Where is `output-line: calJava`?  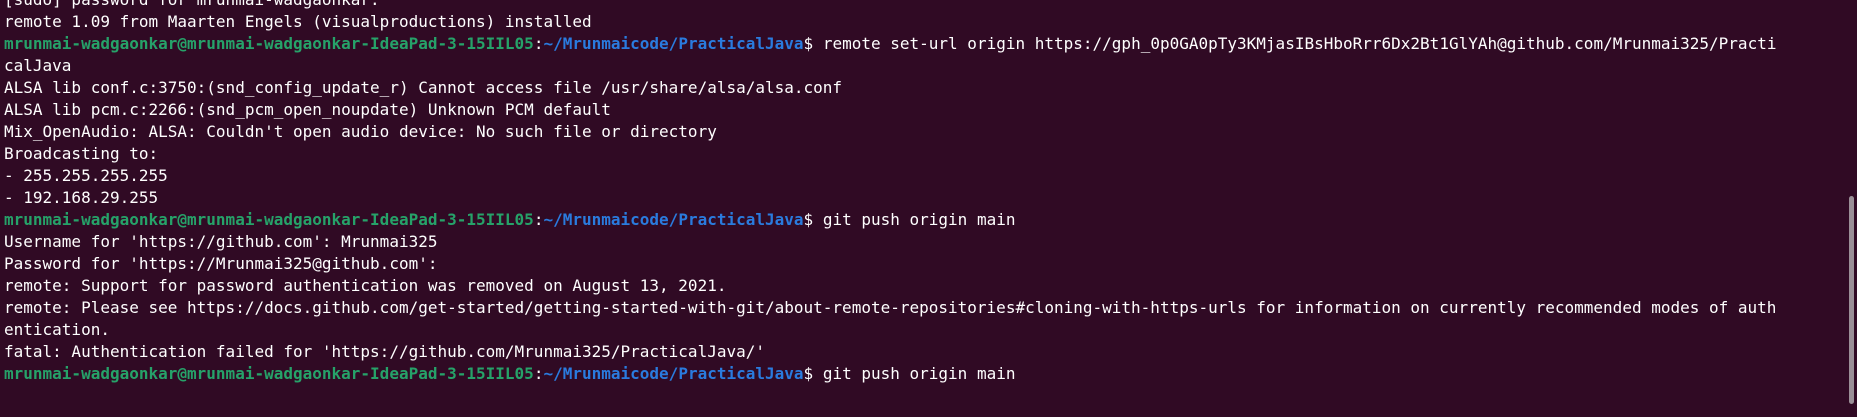 output-line: calJava is located at coordinates (38, 65).